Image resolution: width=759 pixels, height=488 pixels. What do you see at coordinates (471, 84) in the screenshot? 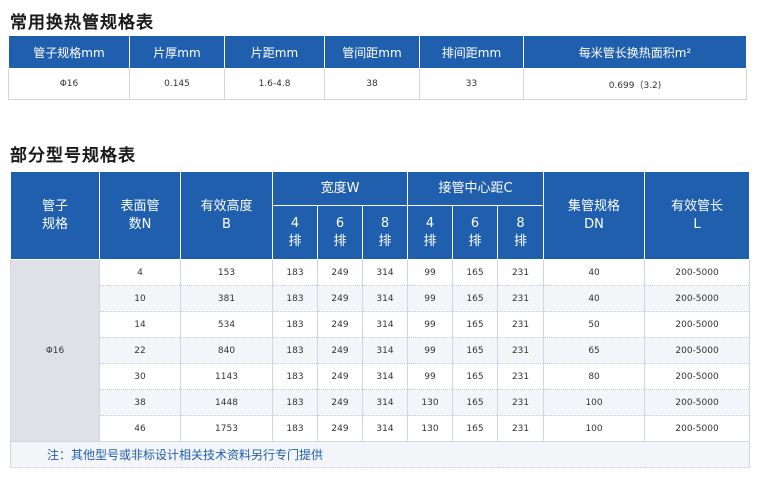
I see `table-cell: 33` at bounding box center [471, 84].